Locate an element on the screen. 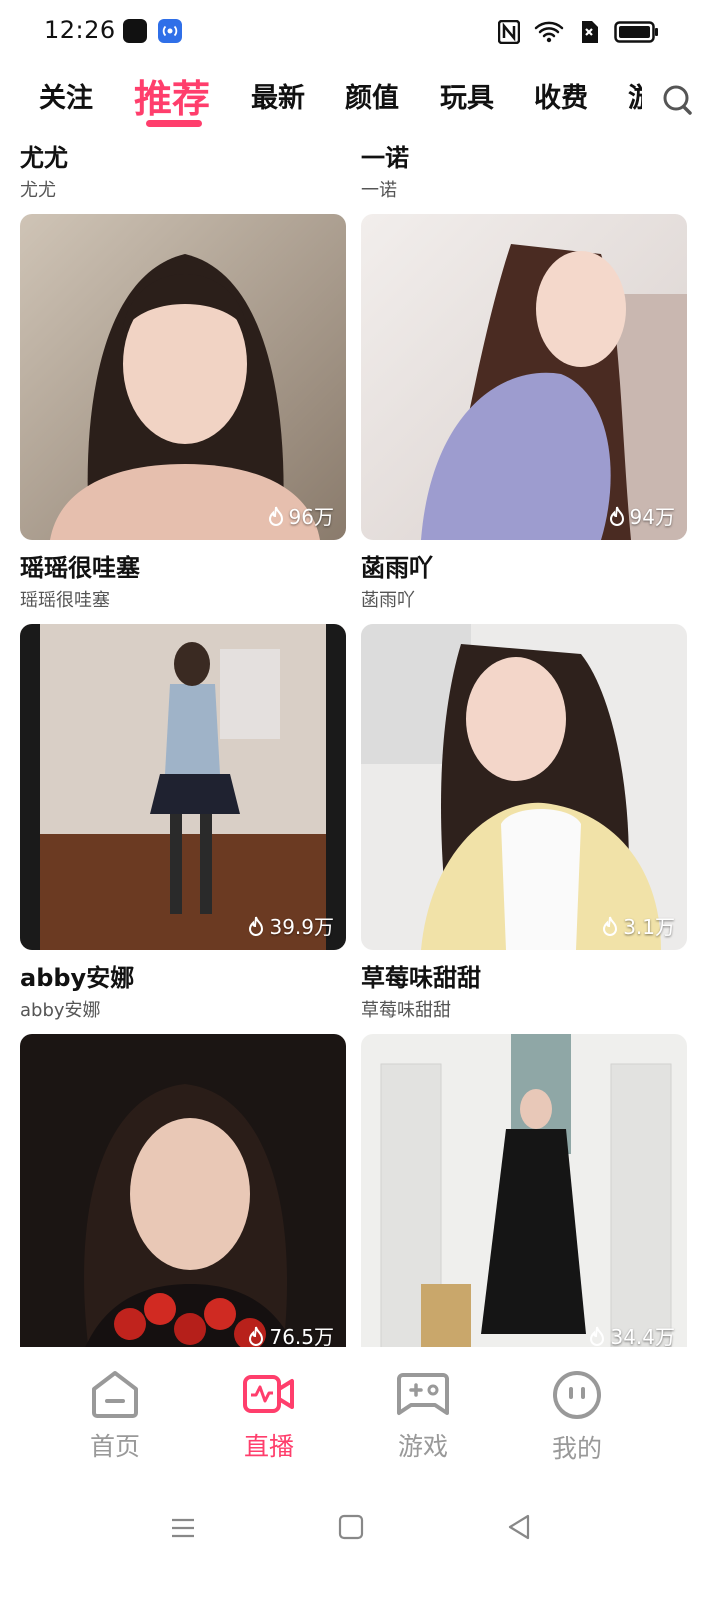  status-time: 12:26 is located at coordinates (80, 30).